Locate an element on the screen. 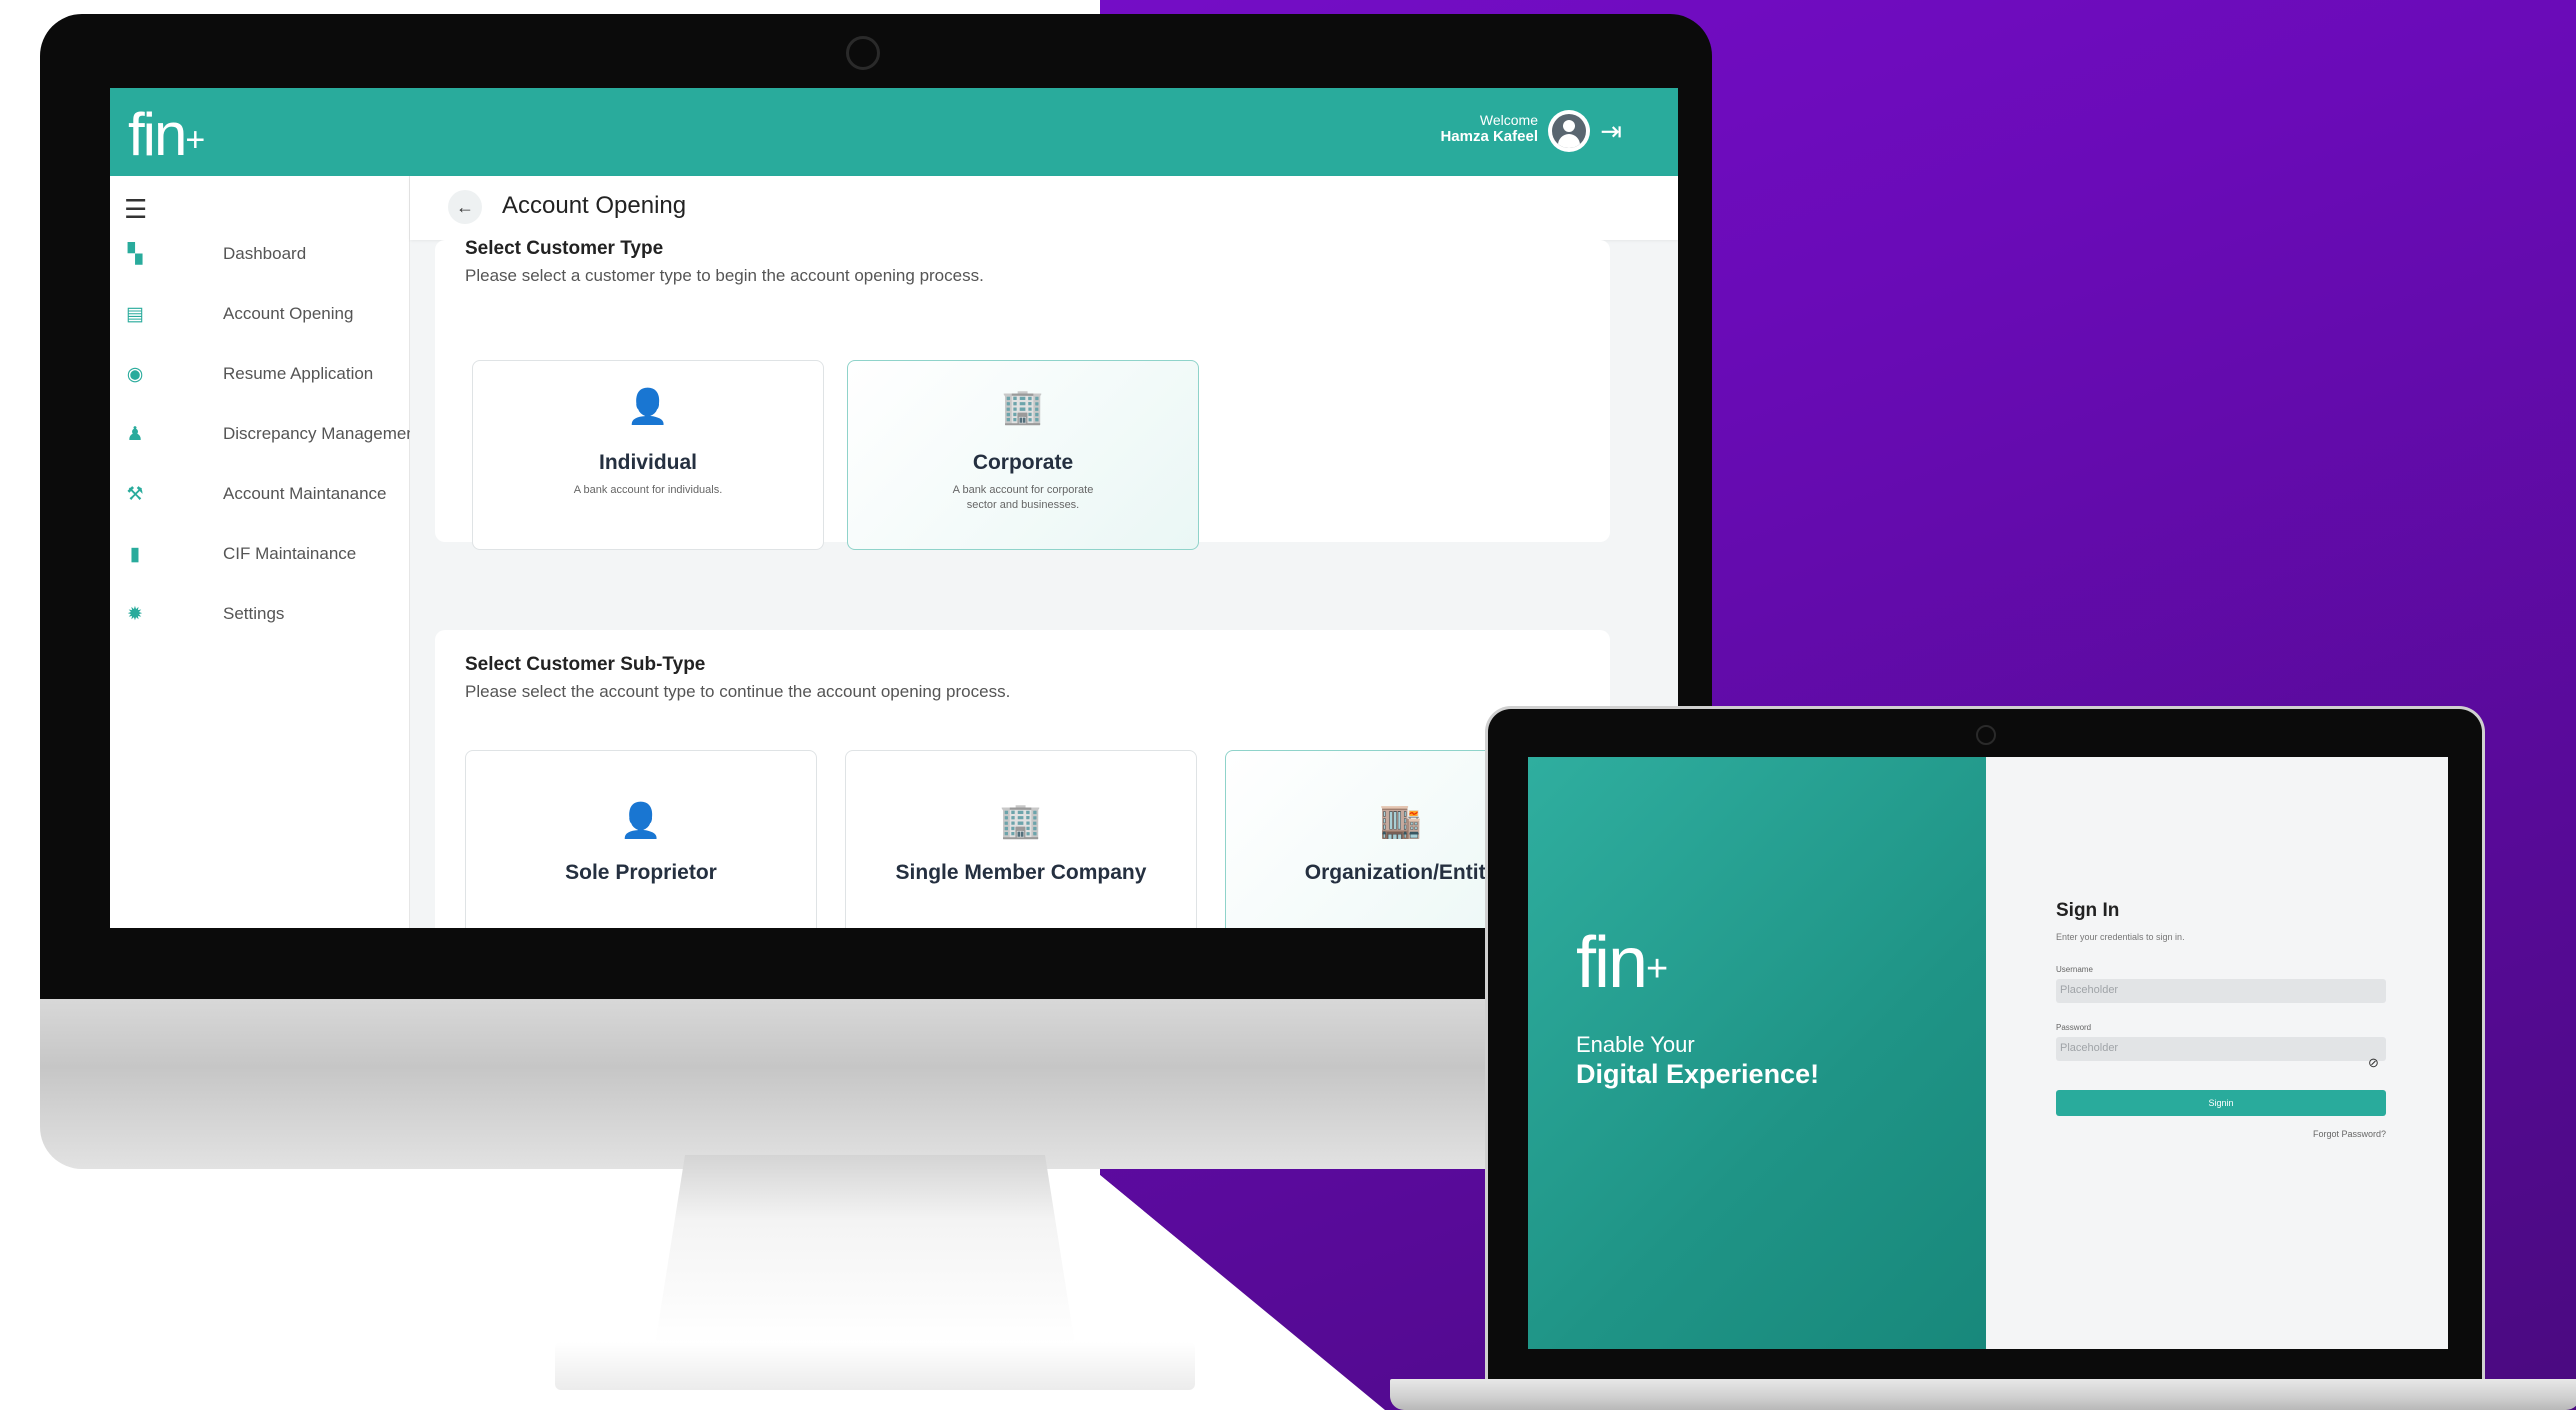 Image resolution: width=2576 pixels, height=1410 pixels. welcome-block: Welcome Hamza Kafeel is located at coordinates (1489, 128).